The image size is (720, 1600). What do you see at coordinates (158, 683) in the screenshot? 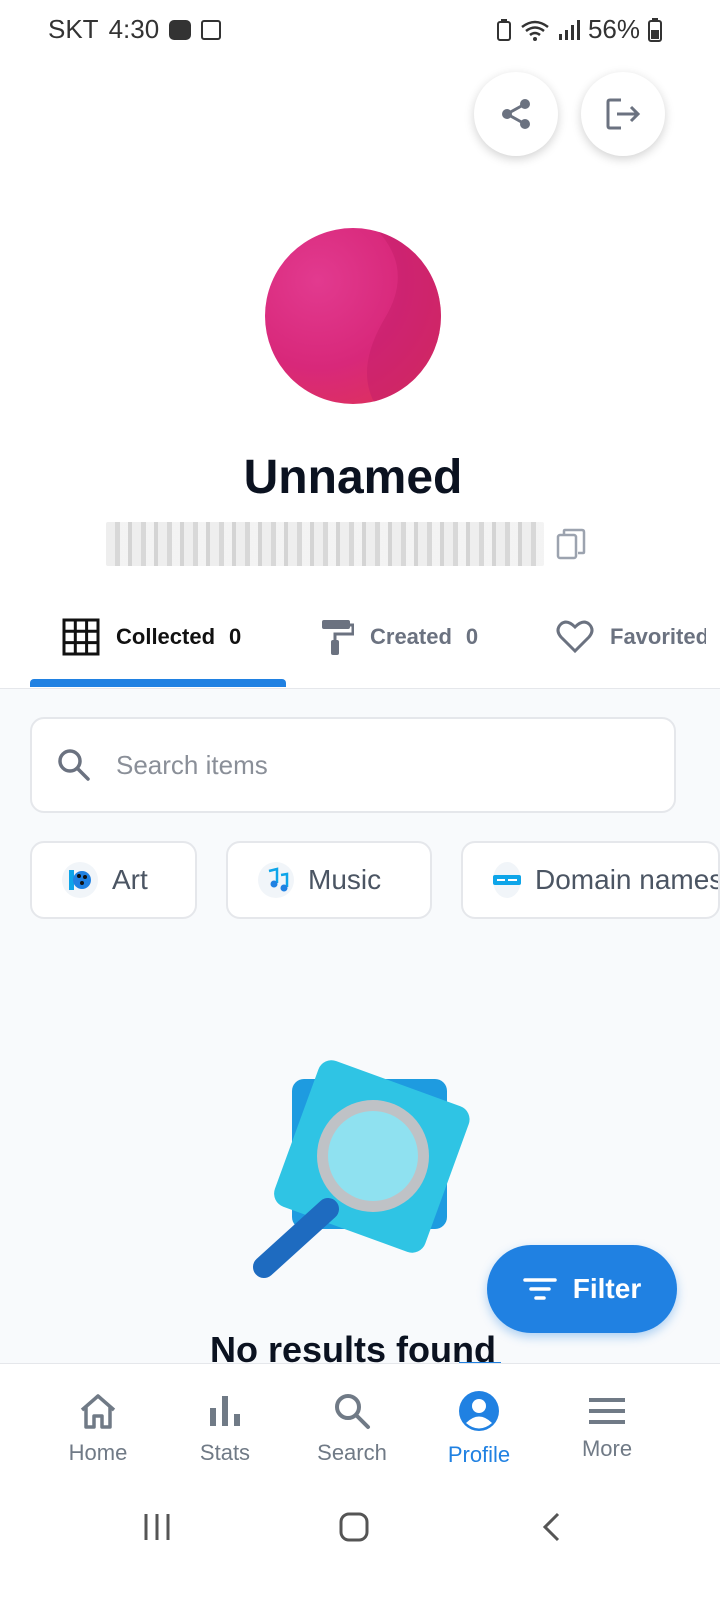
I see `tab-active-indicator` at bounding box center [158, 683].